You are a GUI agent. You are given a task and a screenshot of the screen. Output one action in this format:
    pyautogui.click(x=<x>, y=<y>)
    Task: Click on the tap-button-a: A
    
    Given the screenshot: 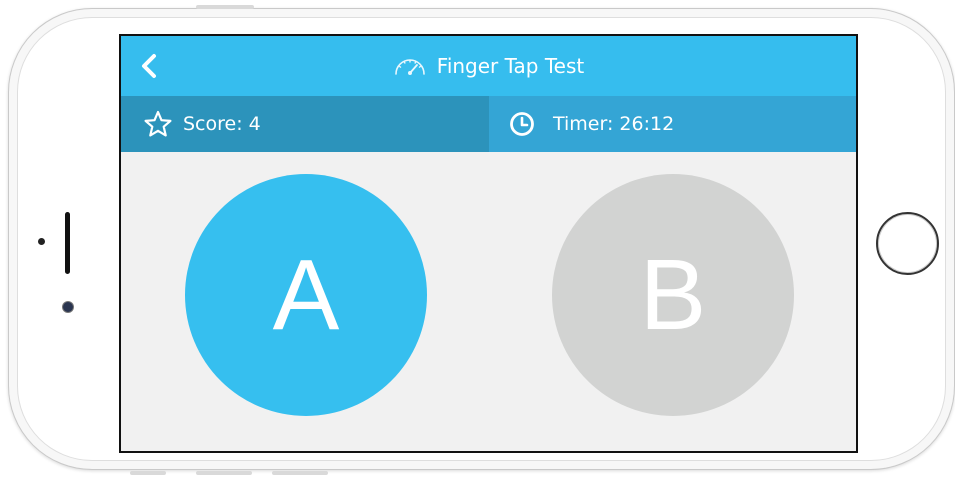 What is the action you would take?
    pyautogui.click(x=306, y=295)
    